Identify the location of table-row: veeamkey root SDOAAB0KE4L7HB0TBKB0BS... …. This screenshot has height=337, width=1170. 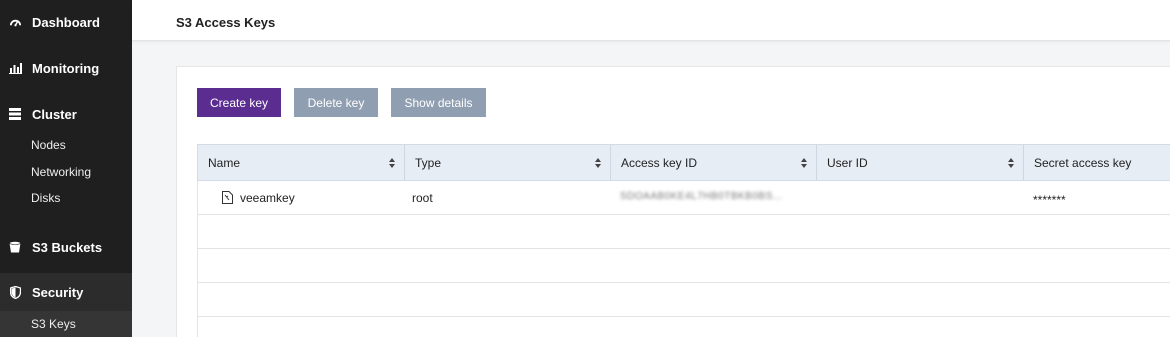
(683, 198).